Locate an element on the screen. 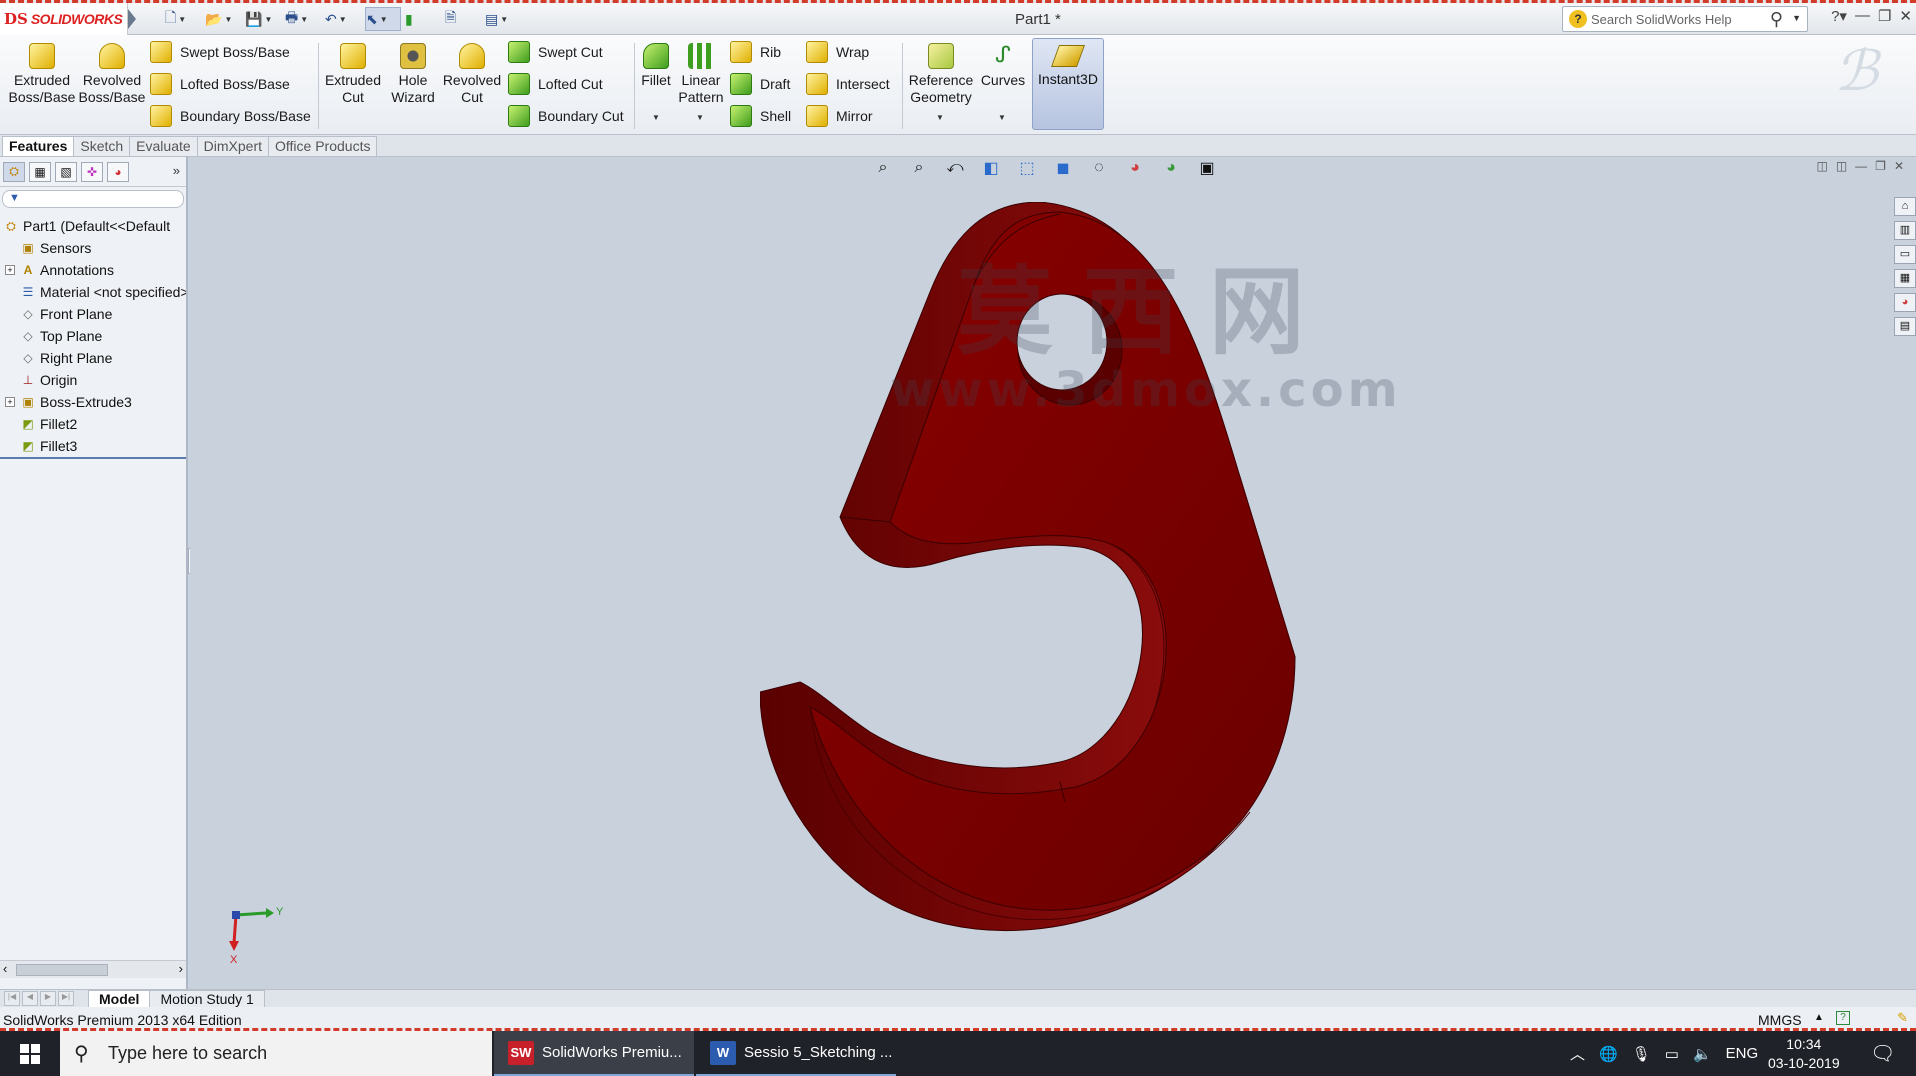 This screenshot has height=1076, width=1916. split-view-icon: ◫ is located at coordinates (1821, 166).